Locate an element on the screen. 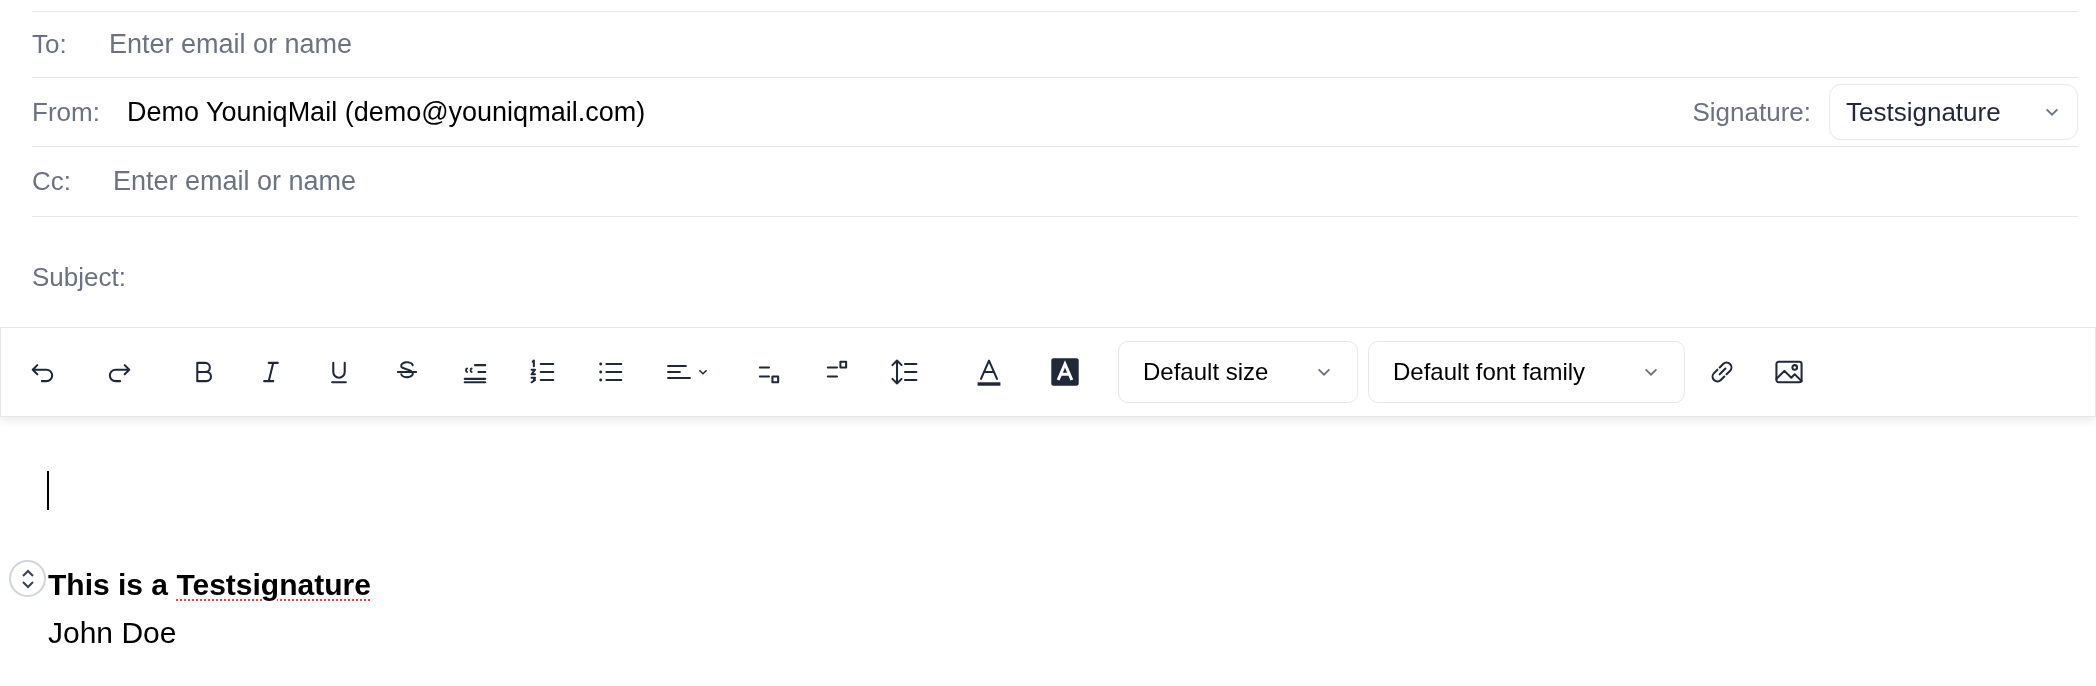  text-cursor is located at coordinates (48, 490).